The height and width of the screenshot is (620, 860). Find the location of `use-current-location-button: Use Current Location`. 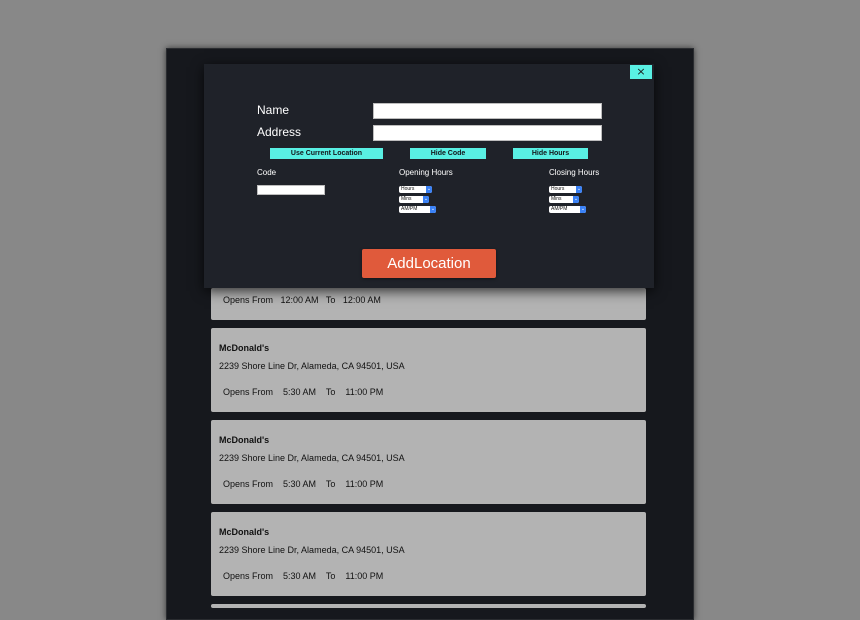

use-current-location-button: Use Current Location is located at coordinates (326, 153).